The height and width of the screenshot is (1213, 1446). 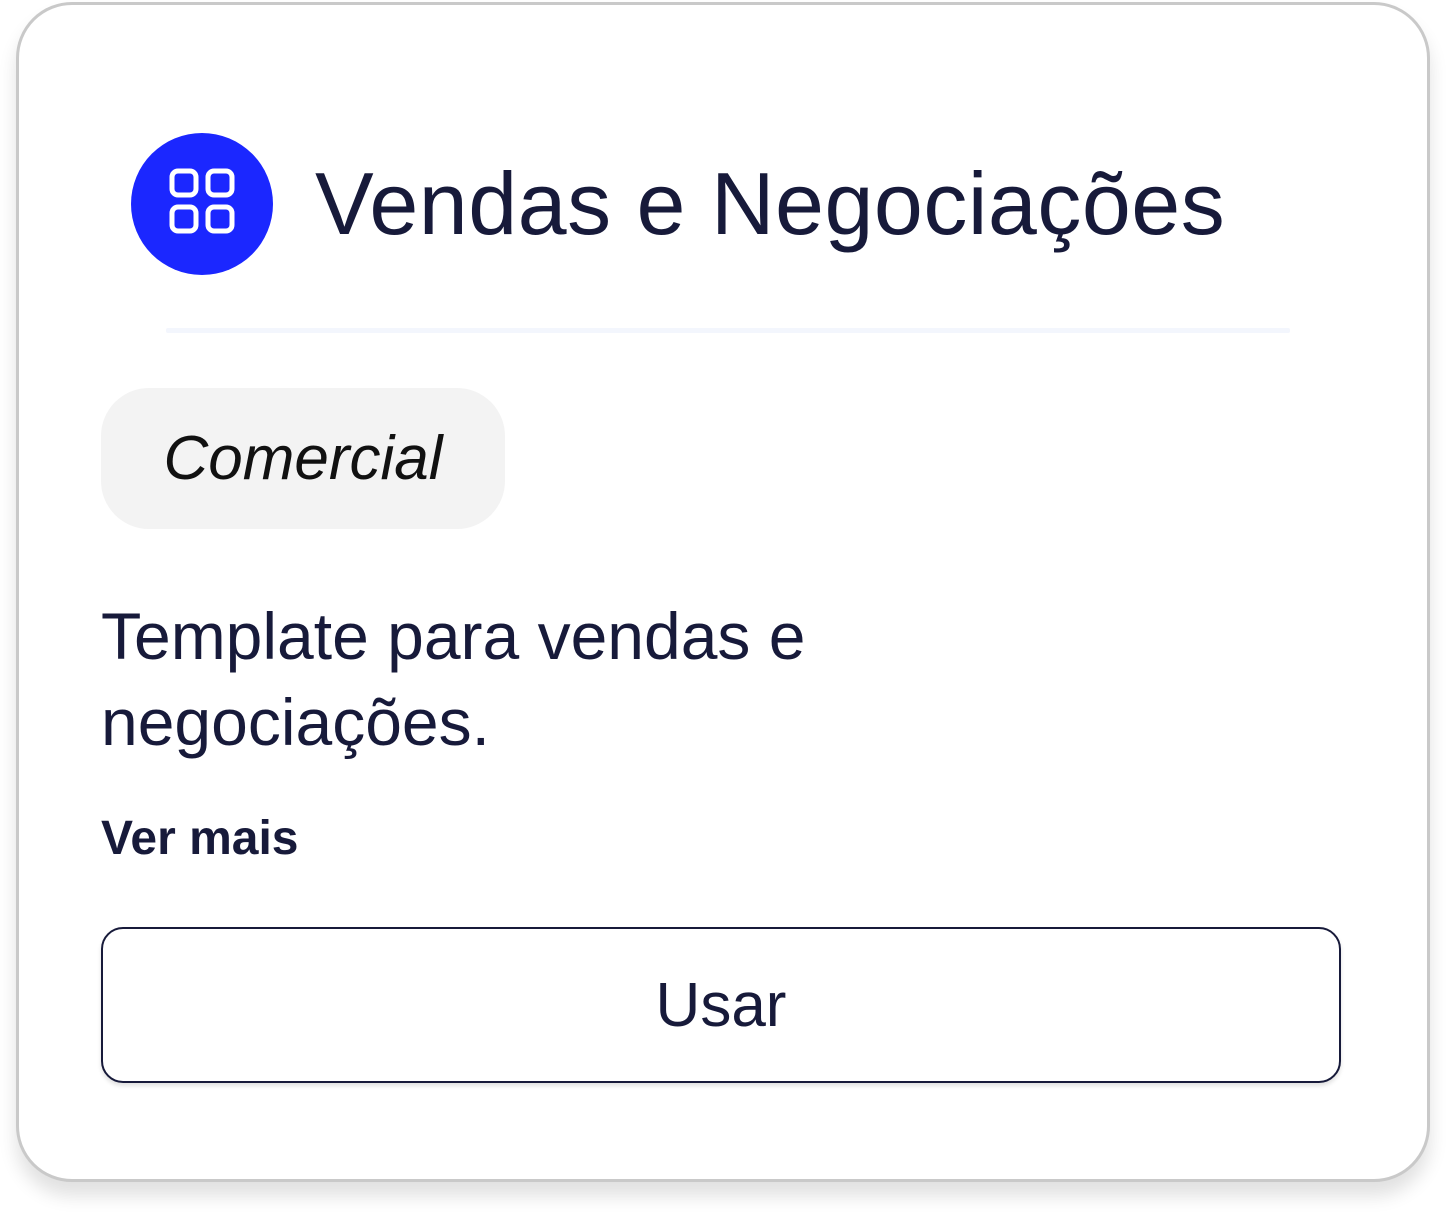 I want to click on use-template-button: Usar, so click(x=721, y=1005).